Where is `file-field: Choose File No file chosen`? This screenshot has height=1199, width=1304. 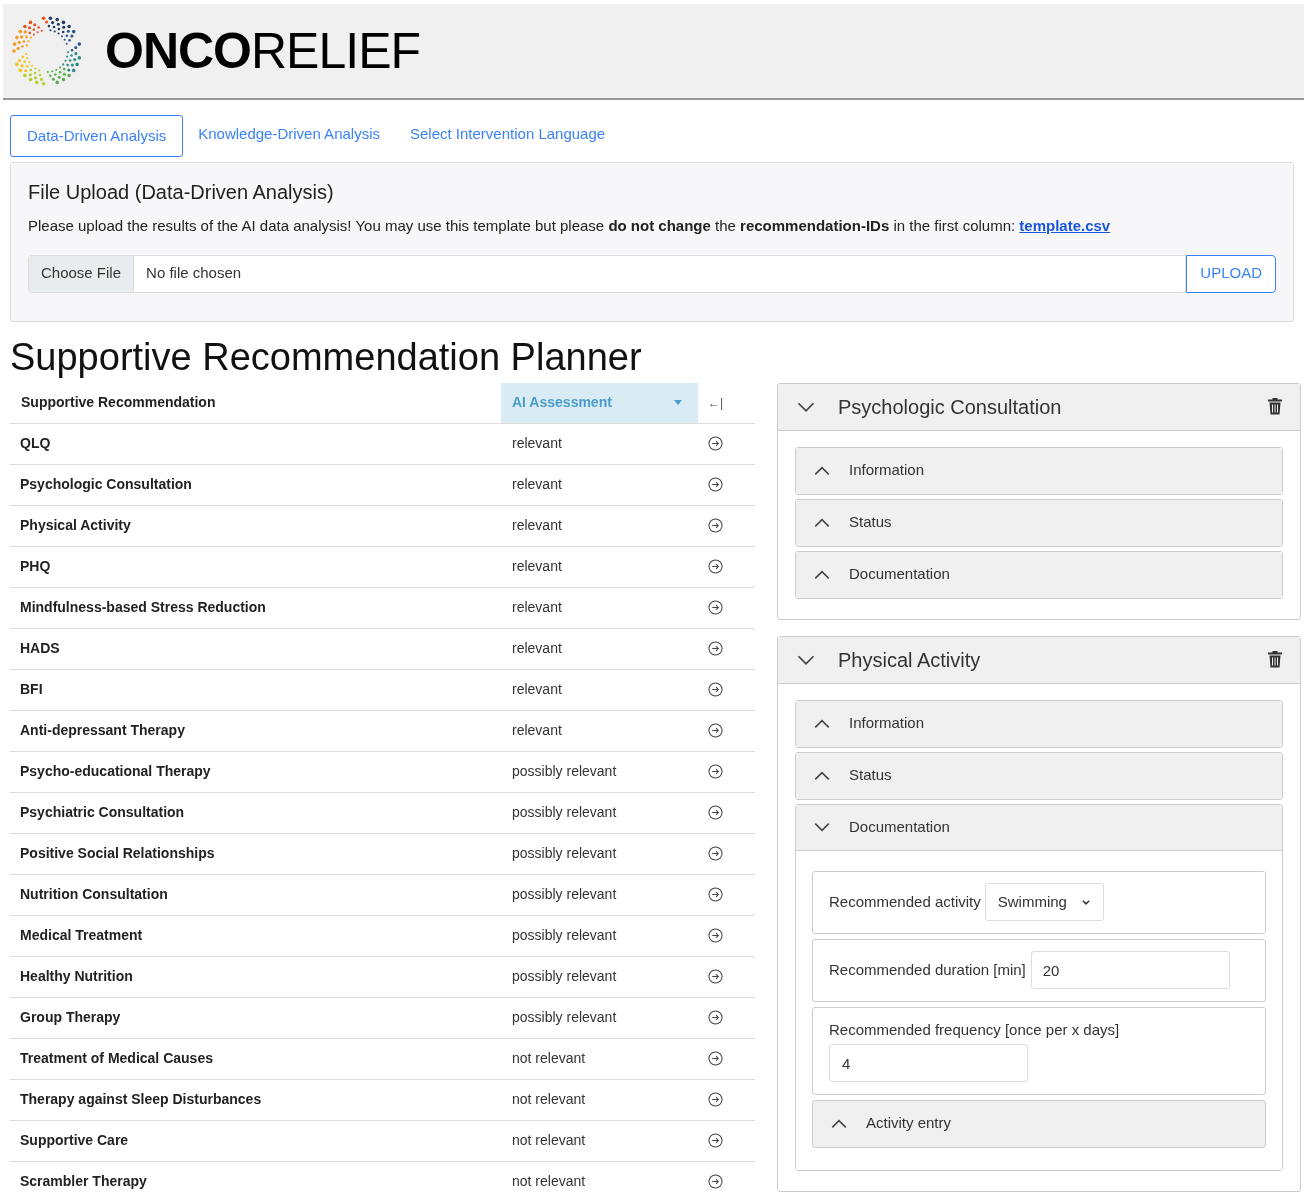
file-field: Choose File No file chosen is located at coordinates (607, 273).